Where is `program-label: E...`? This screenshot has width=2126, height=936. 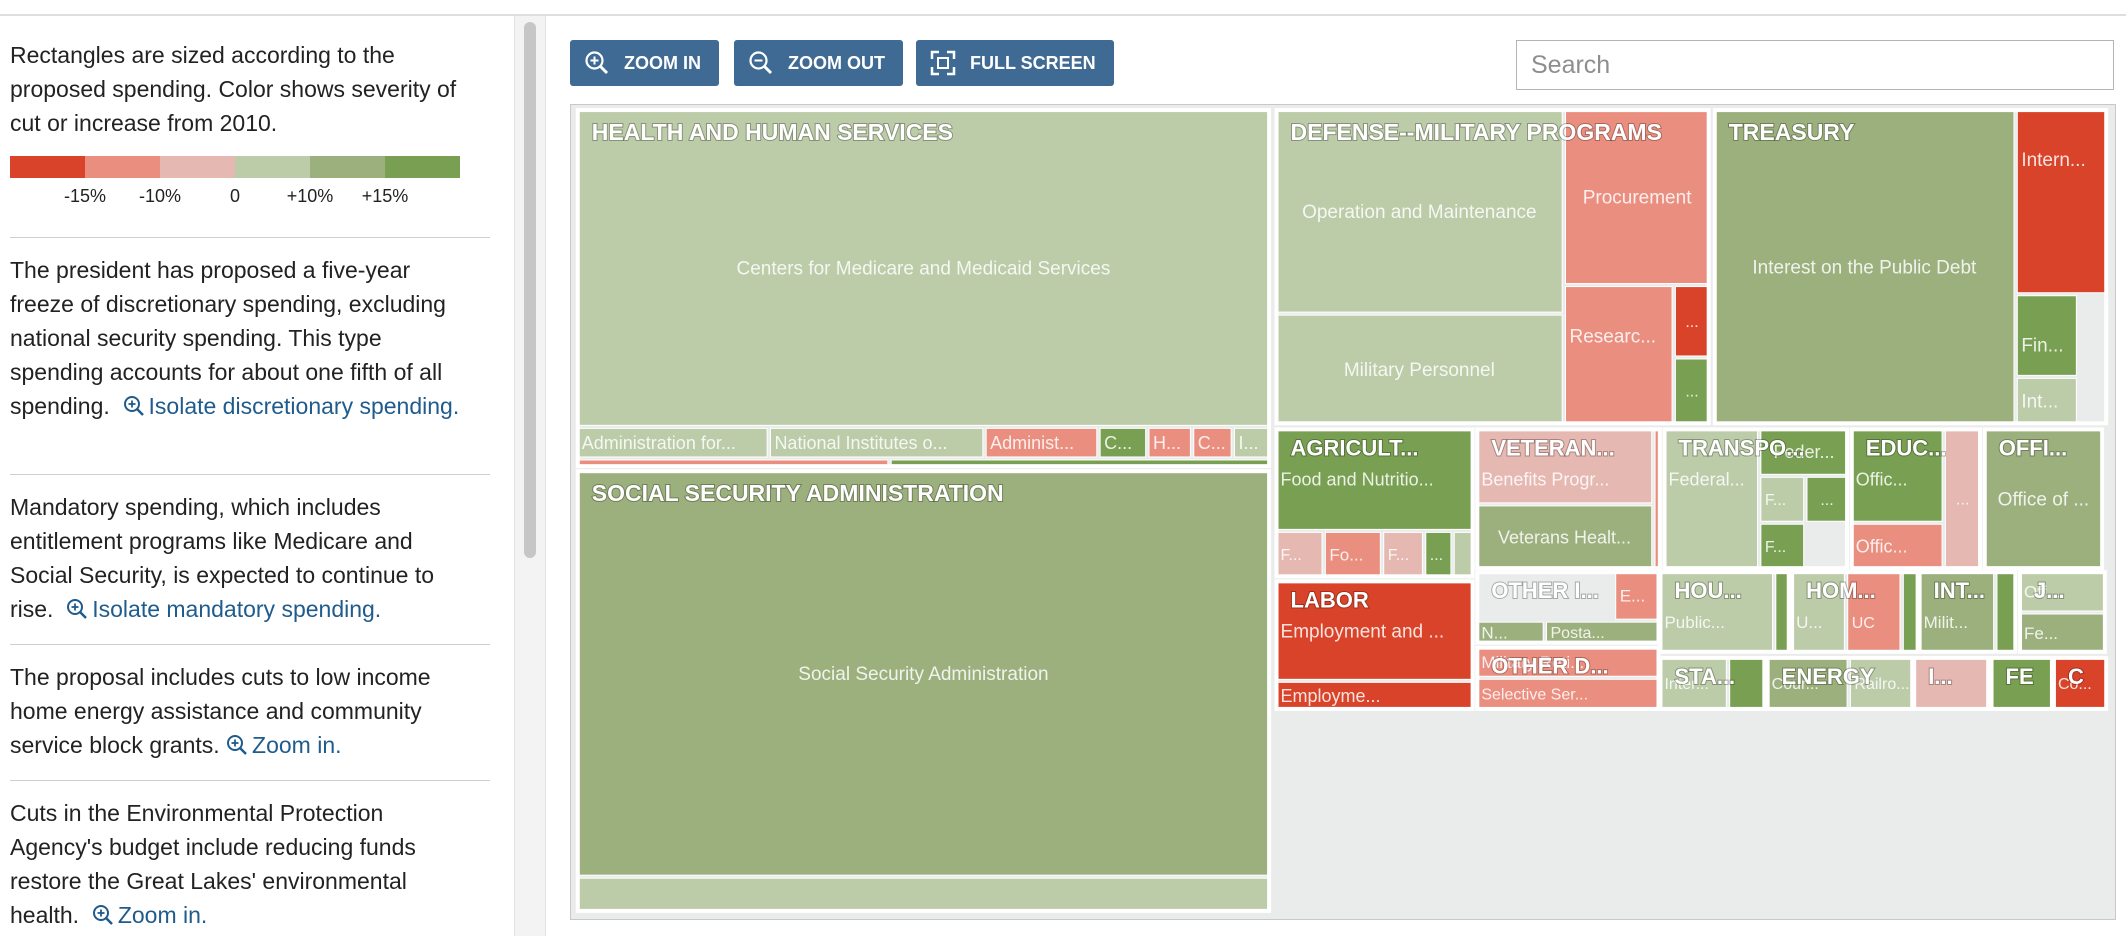 program-label: E... is located at coordinates (1633, 596).